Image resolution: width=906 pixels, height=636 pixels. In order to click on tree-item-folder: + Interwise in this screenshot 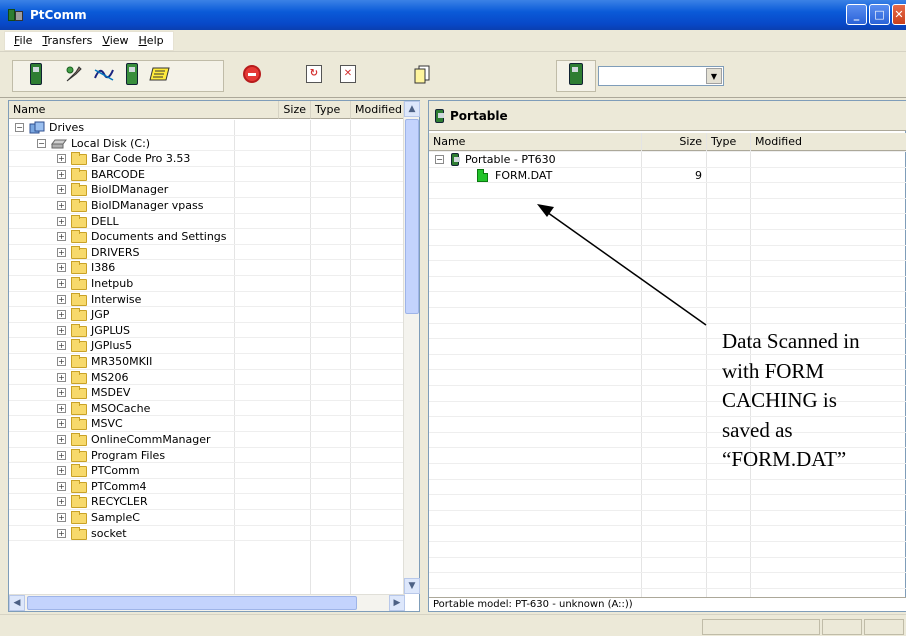, I will do `click(207, 300)`.